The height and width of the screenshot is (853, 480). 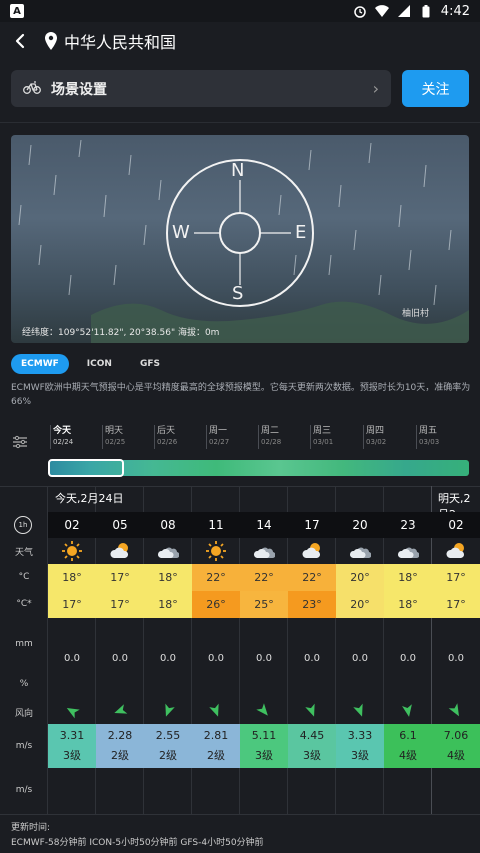 What do you see at coordinates (408, 604) in the screenshot?
I see `feels-like-cell: 18°` at bounding box center [408, 604].